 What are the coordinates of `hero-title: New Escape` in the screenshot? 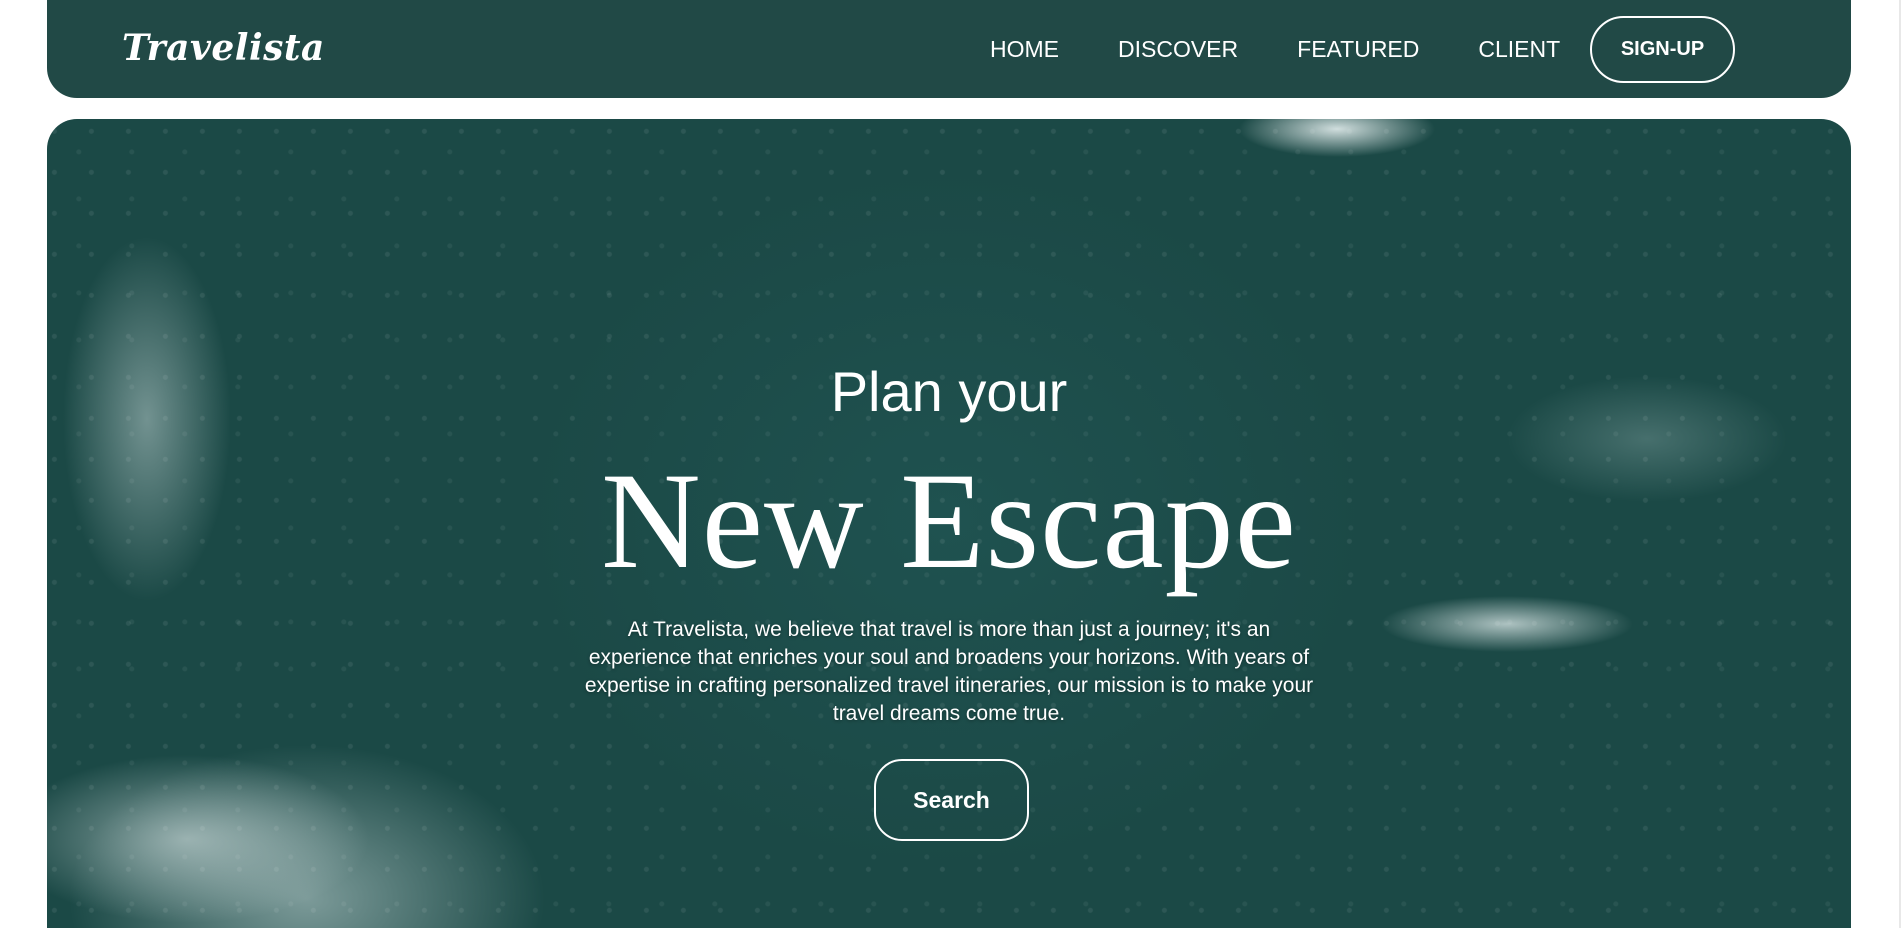 It's located at (949, 520).